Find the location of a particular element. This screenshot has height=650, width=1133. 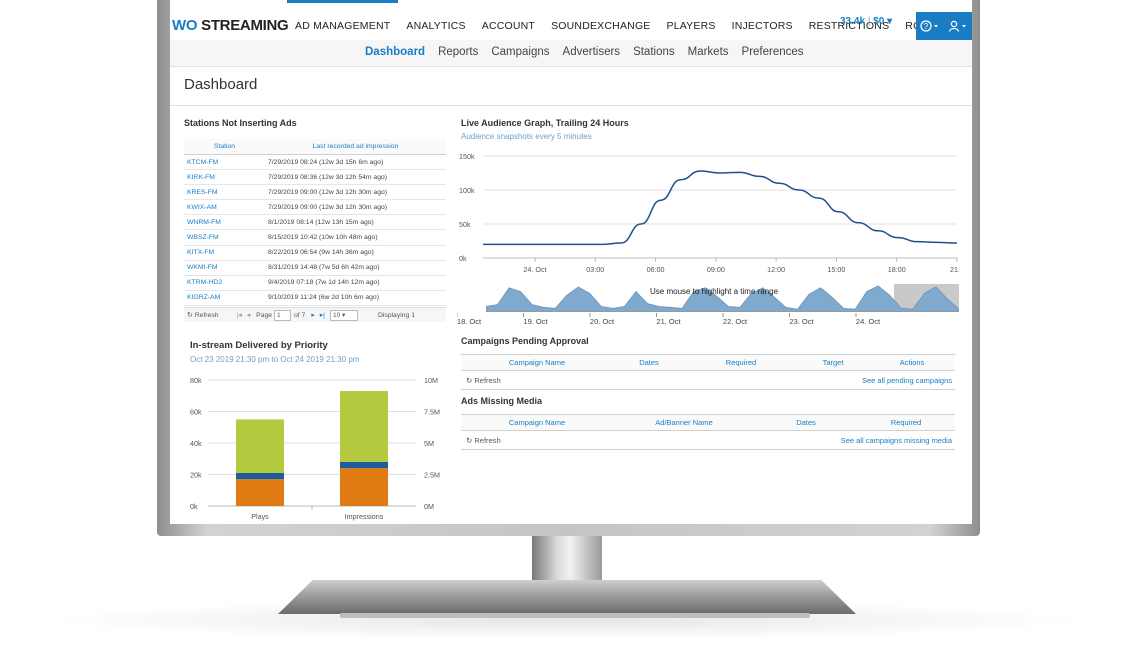

right-axis-tick-label: 2.5M is located at coordinates (432, 475).